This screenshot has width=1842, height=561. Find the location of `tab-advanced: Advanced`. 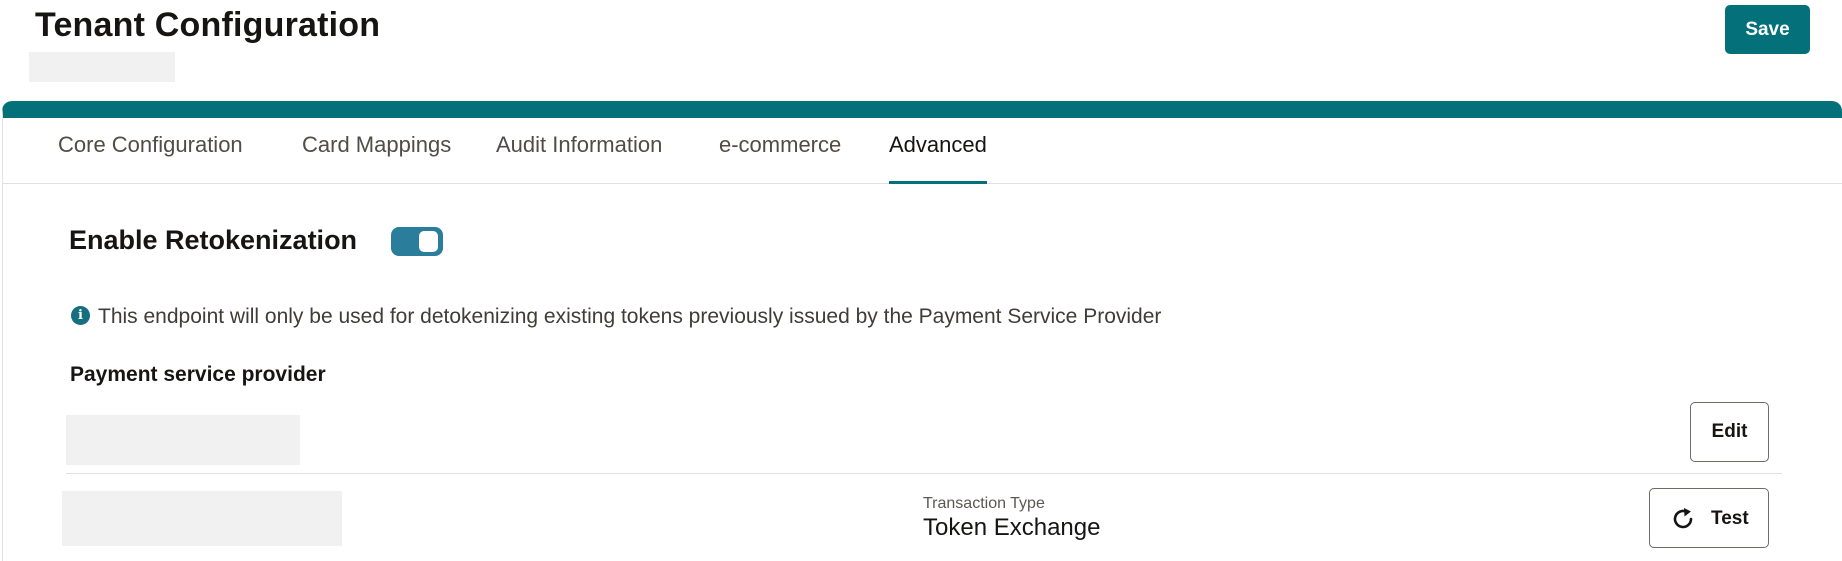

tab-advanced: Advanced is located at coordinates (938, 158).